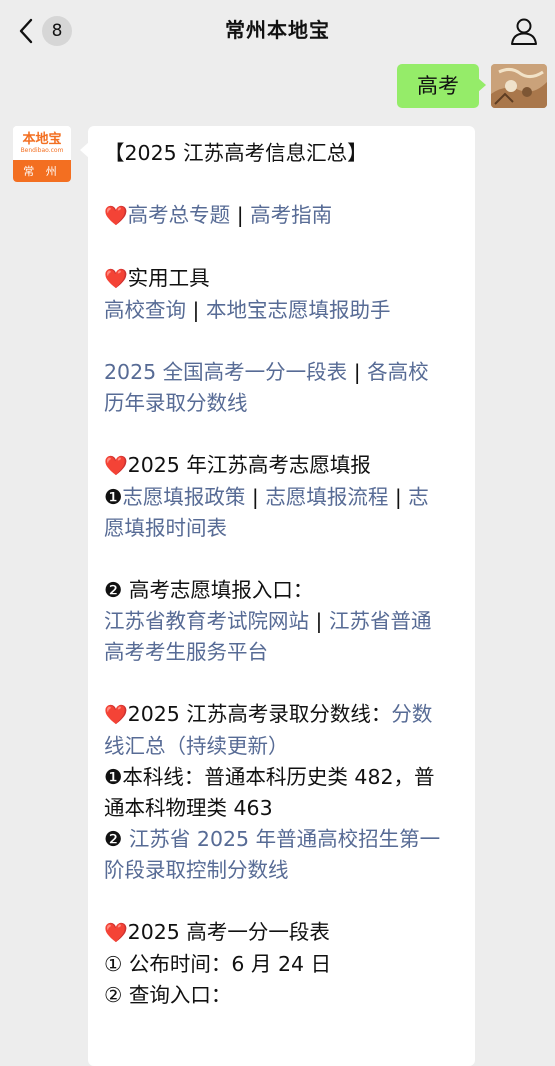  I want to click on link-application-process: 志愿填报流程, so click(326, 497).